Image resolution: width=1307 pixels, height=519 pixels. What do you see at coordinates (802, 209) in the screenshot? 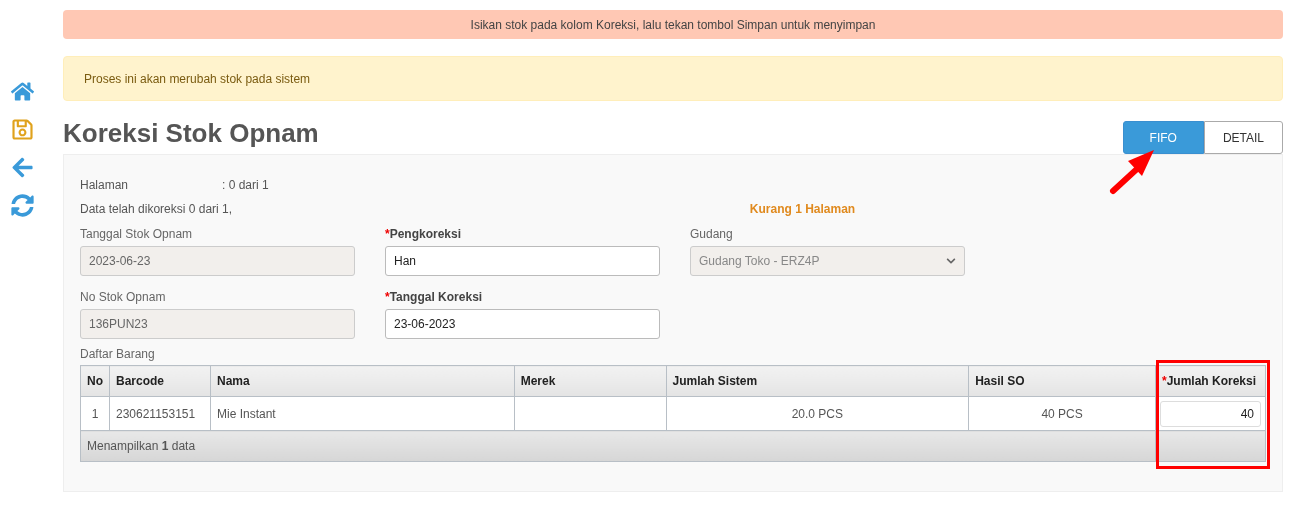
I see `warning-text: Kurang 1 Halaman` at bounding box center [802, 209].